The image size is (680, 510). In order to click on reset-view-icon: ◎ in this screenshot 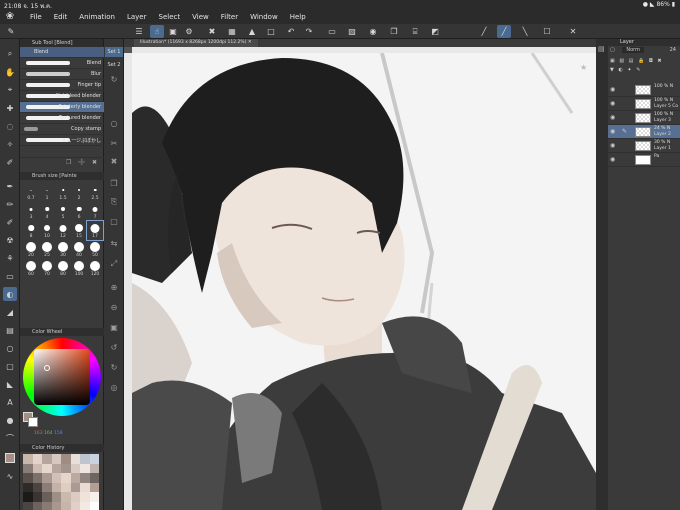, I will do `click(114, 389)`.